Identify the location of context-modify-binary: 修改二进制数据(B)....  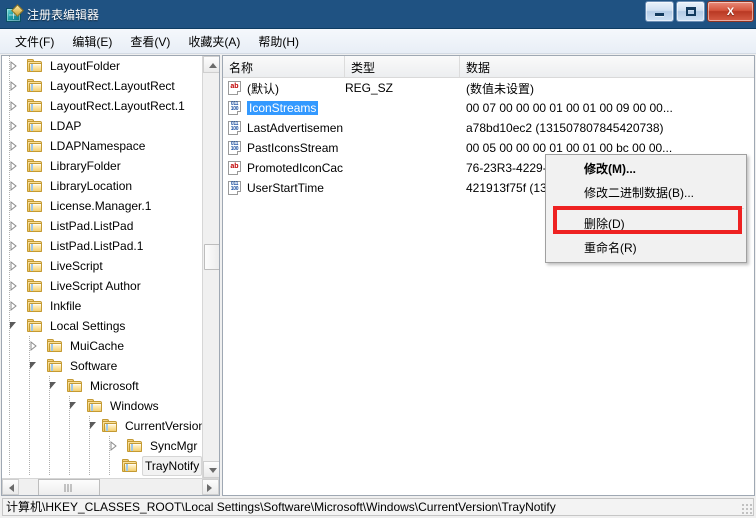
(646, 193).